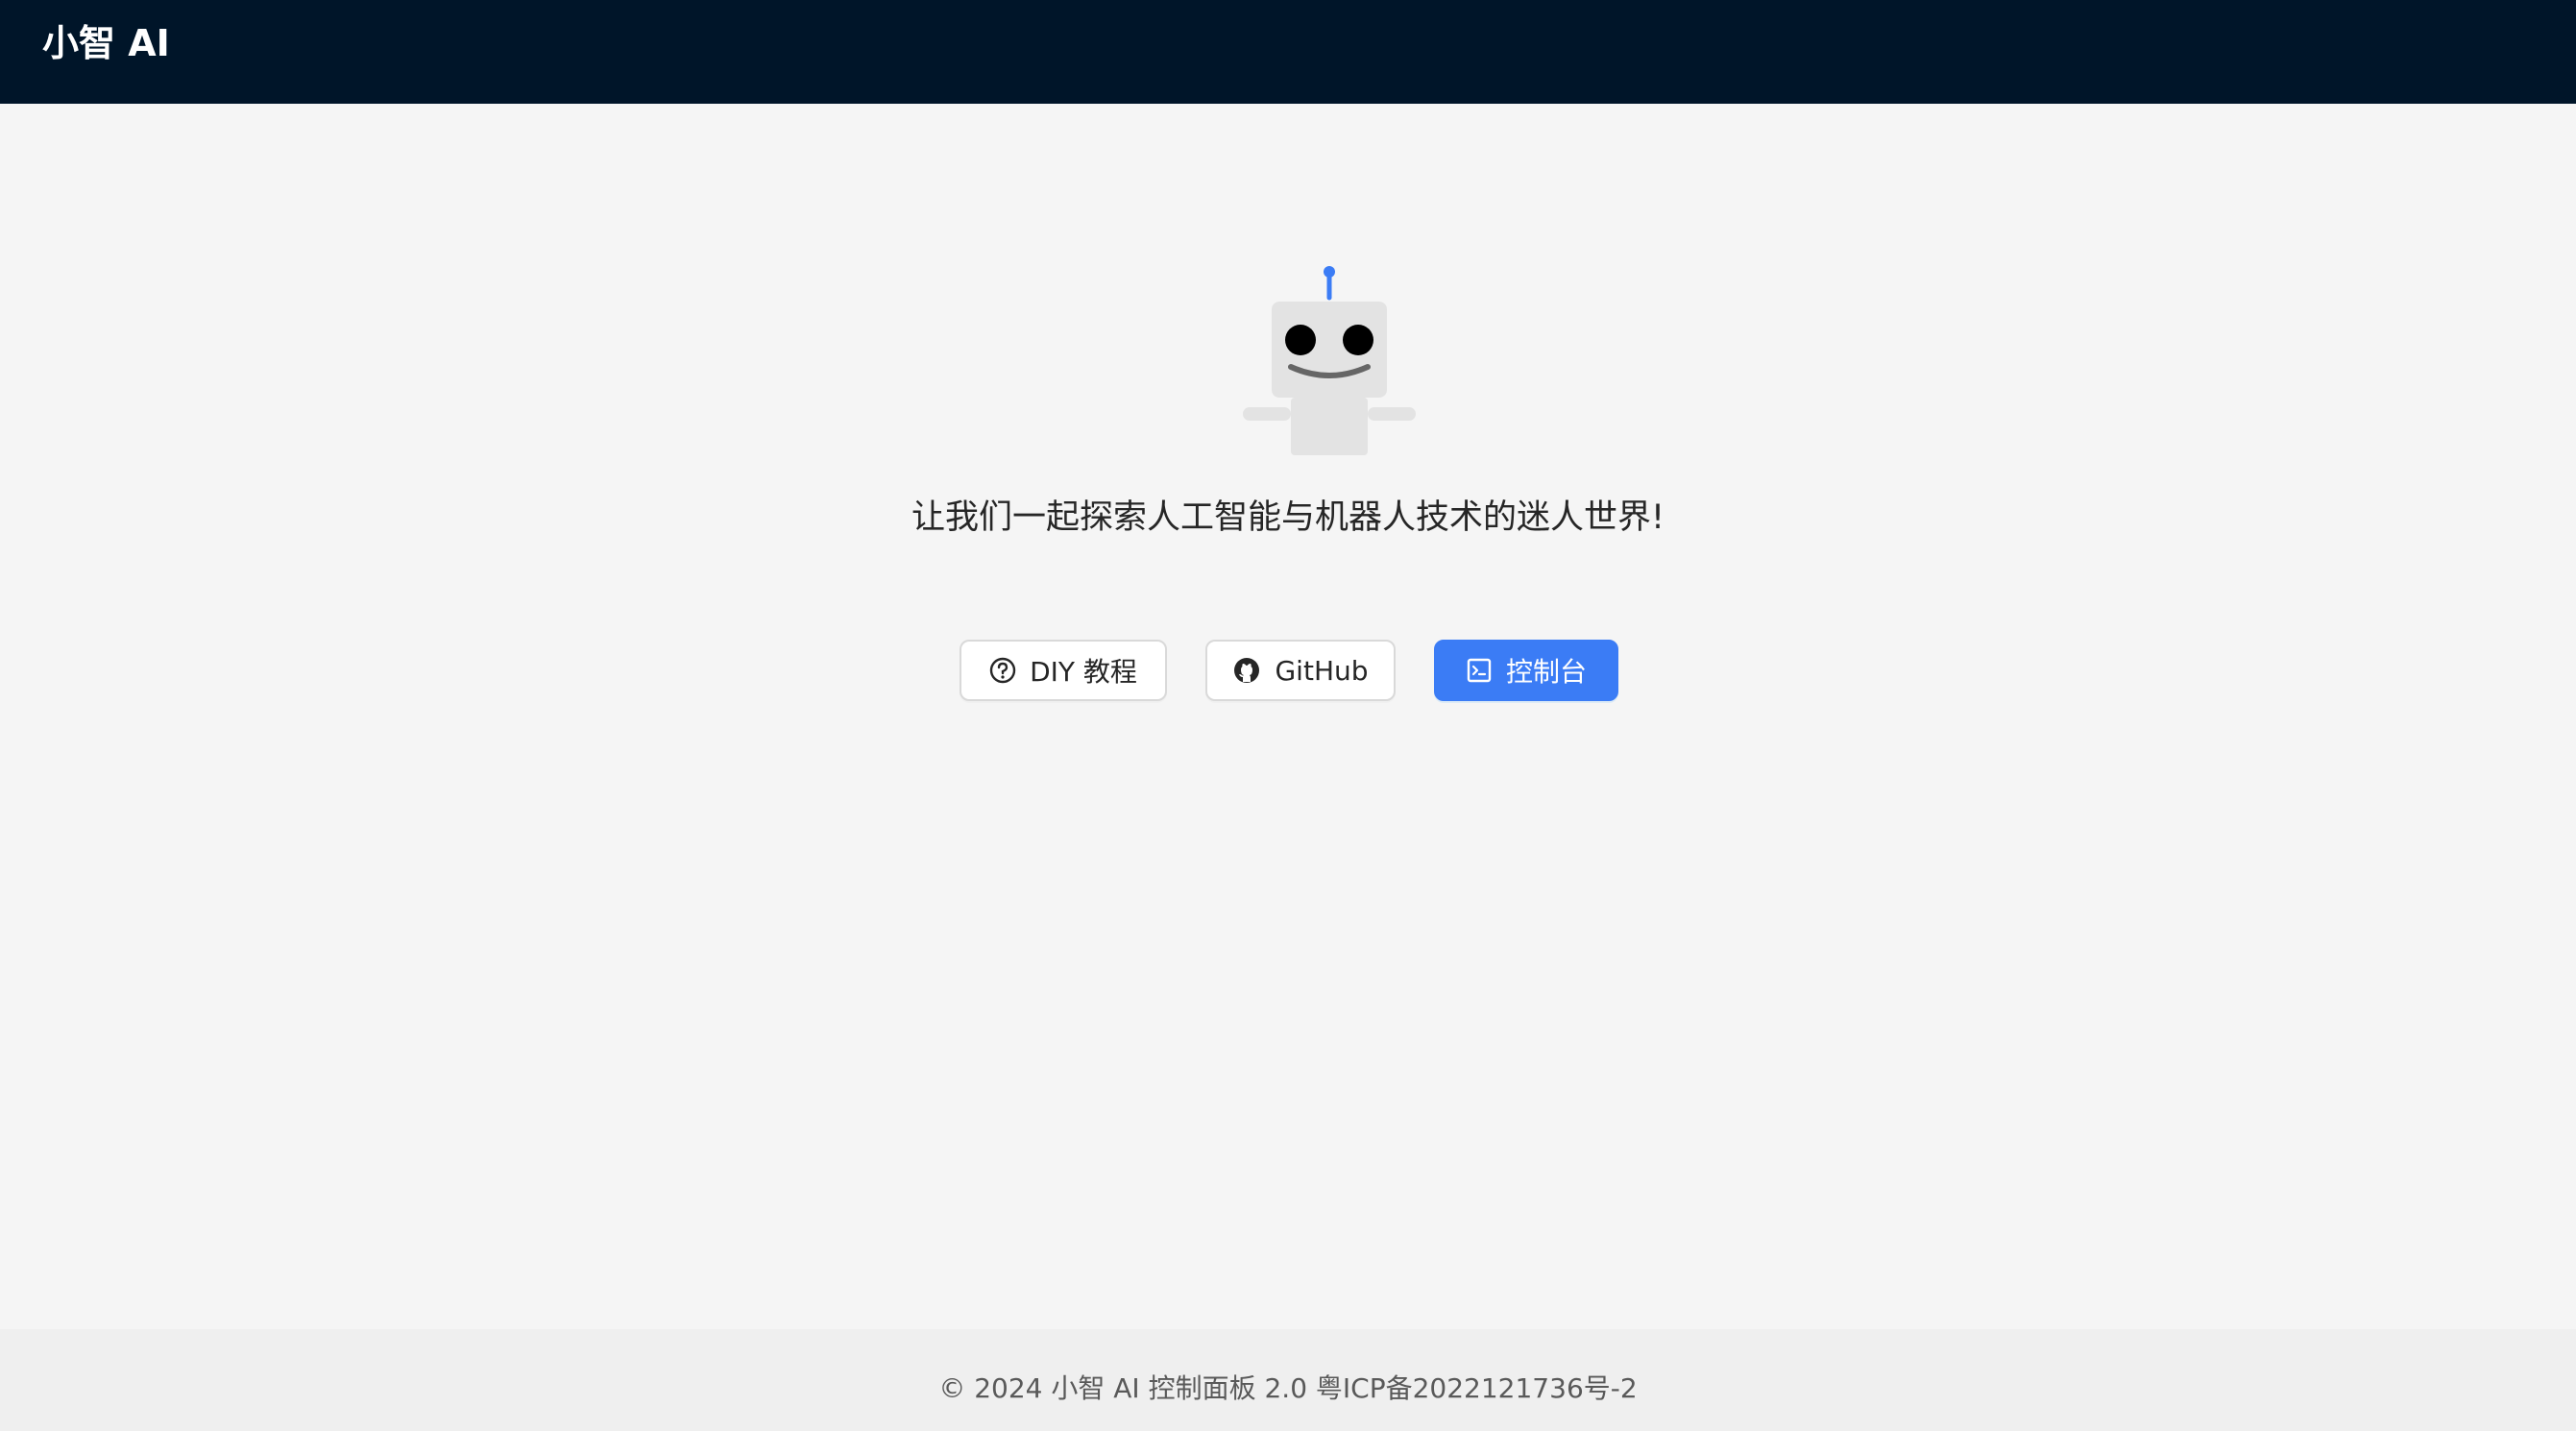  What do you see at coordinates (1288, 517) in the screenshot?
I see `hero-tagline: 让我们一起探索人工智能与机器人技术的迷人世界!` at bounding box center [1288, 517].